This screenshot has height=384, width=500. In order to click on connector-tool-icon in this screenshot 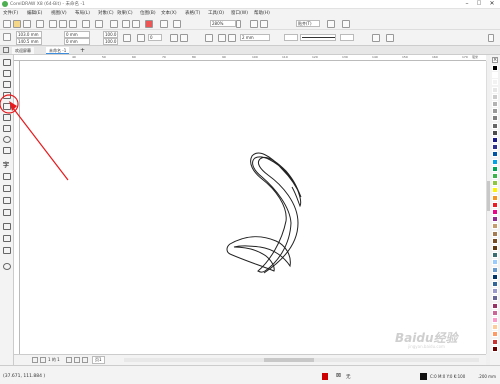, I will do `click(7, 188)`.